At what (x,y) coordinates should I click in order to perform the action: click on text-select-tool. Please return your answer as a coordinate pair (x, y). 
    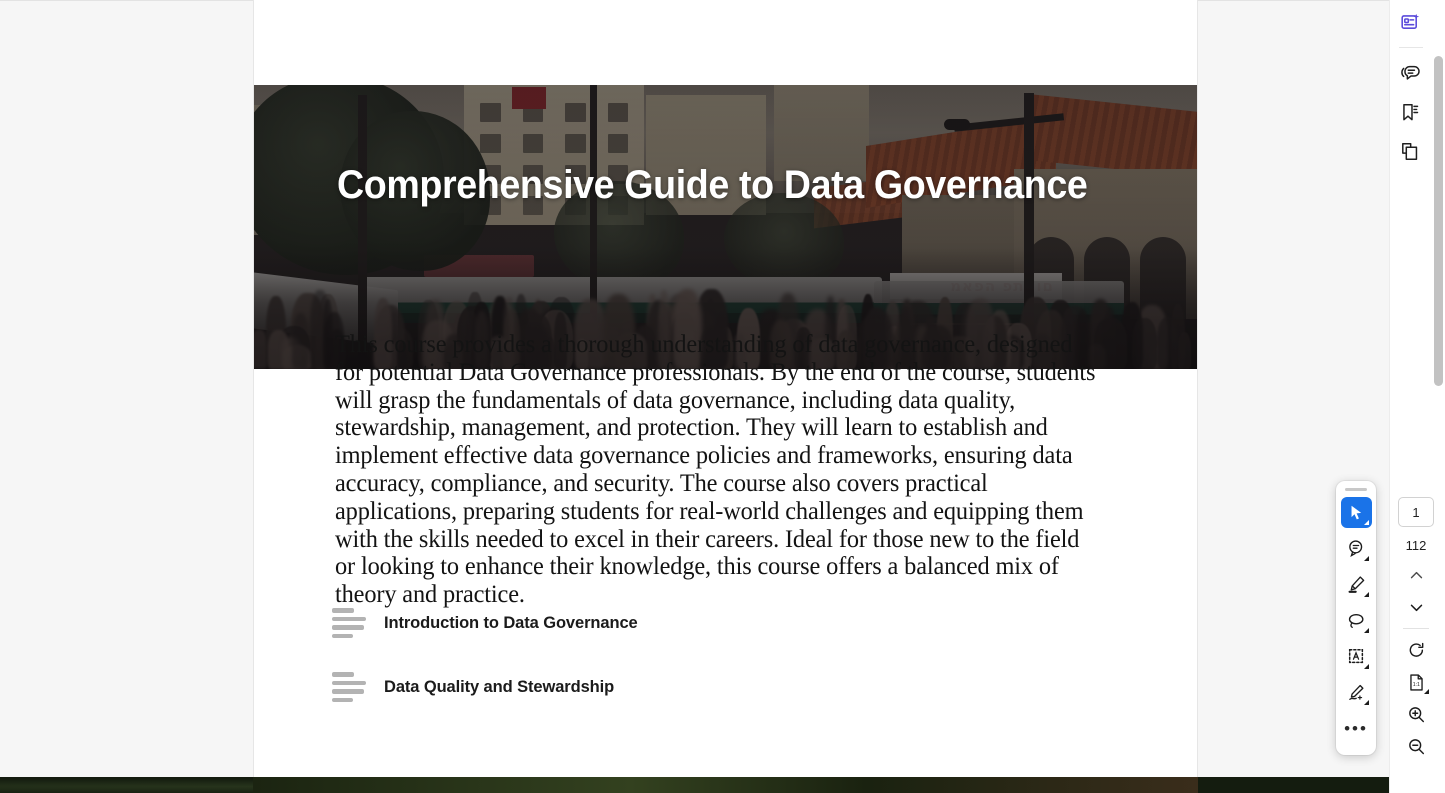
    Looking at the image, I should click on (1356, 656).